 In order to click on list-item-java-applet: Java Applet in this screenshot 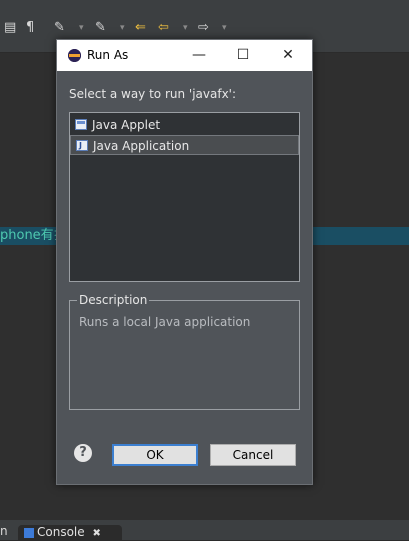, I will do `click(184, 125)`.